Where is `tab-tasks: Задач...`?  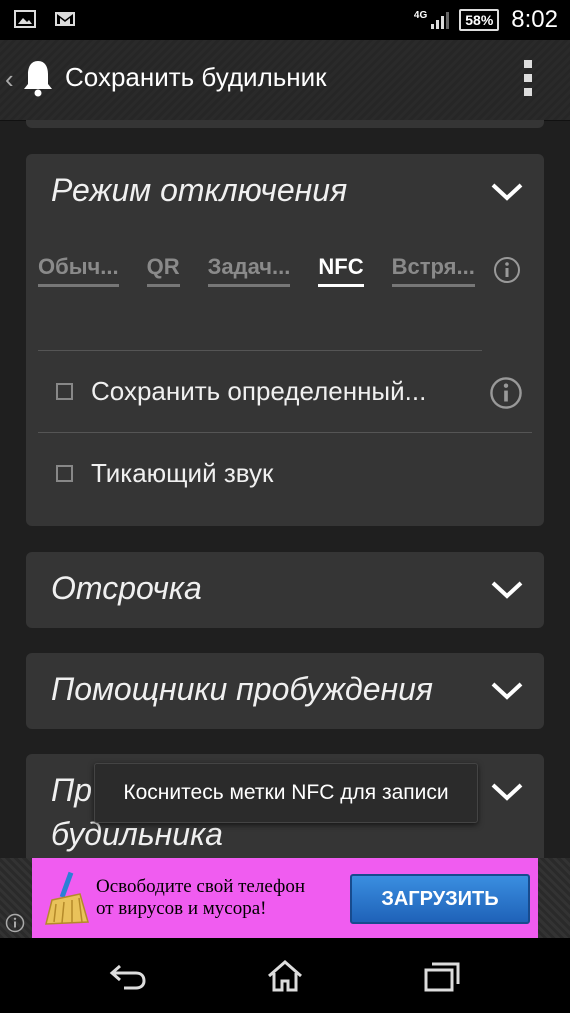 tab-tasks: Задач... is located at coordinates (249, 270).